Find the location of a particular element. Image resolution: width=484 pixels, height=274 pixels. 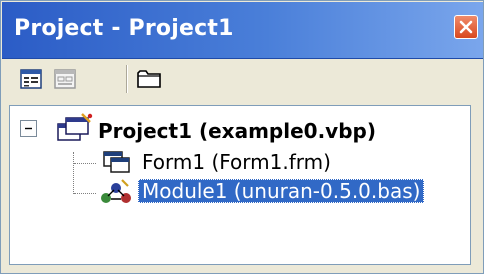

window-title: Project - Project1 is located at coordinates (124, 28).